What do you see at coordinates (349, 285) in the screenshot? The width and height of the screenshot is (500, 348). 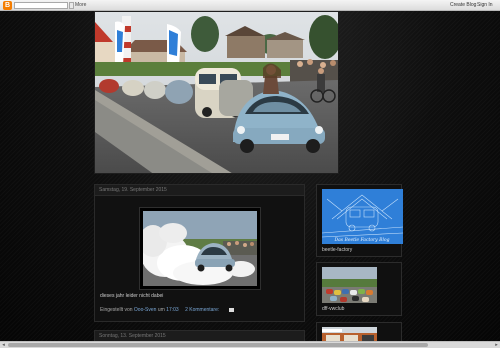 I see `dff-vwclub-image` at bounding box center [349, 285].